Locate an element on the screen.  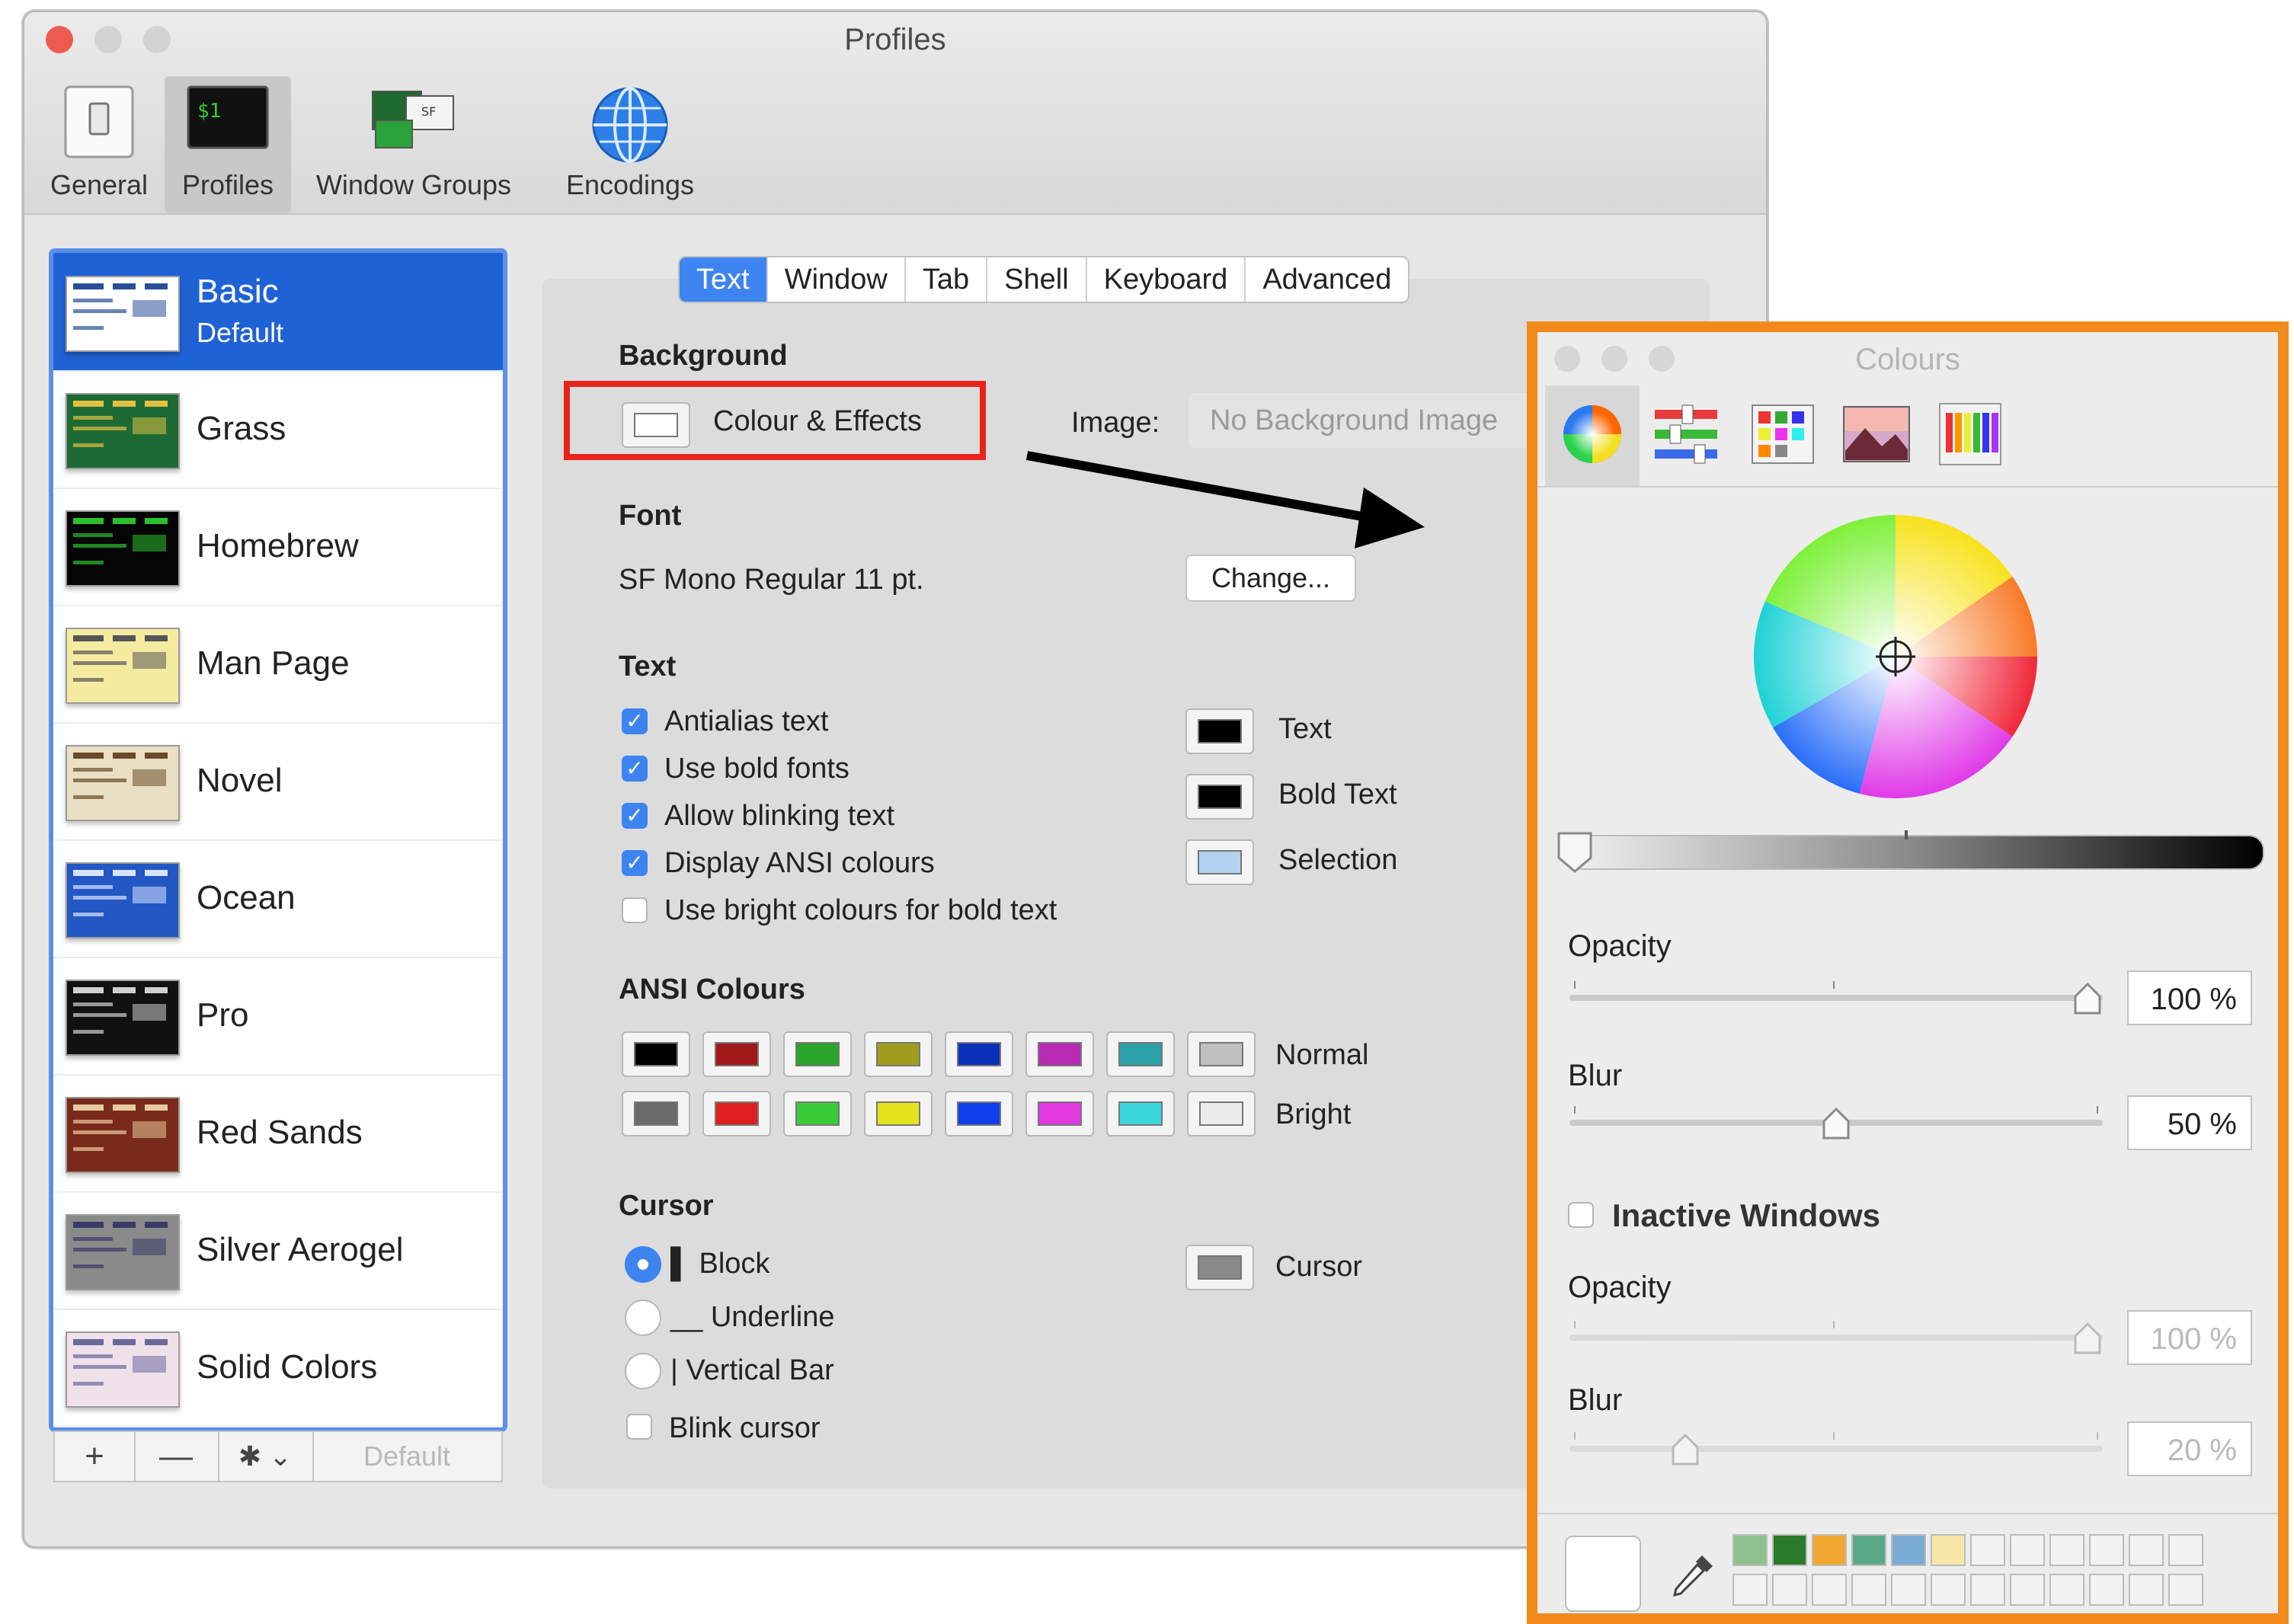
toolbar-window-groups: SF Window Groups is located at coordinates (413, 145).